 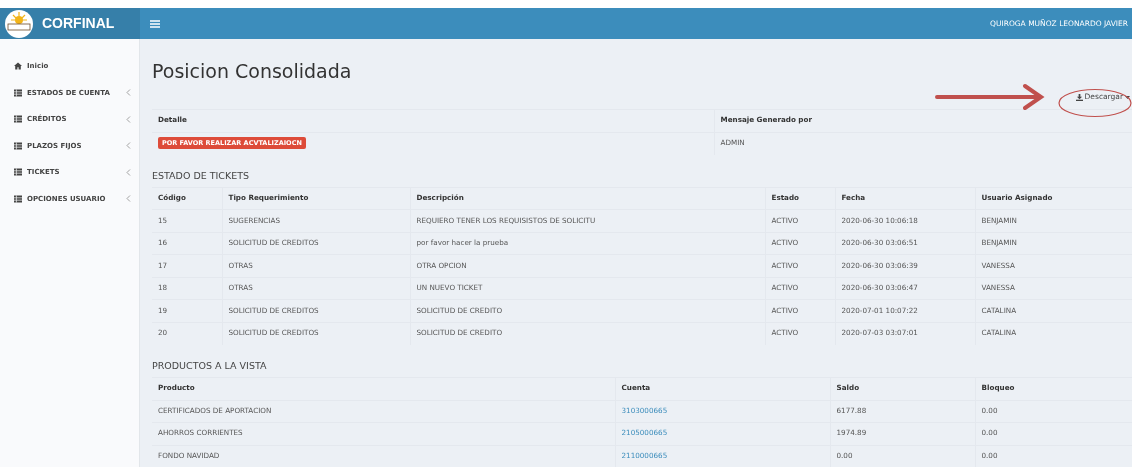 I want to click on section-title: PRODUCTOS A LA VISTA, so click(x=210, y=365).